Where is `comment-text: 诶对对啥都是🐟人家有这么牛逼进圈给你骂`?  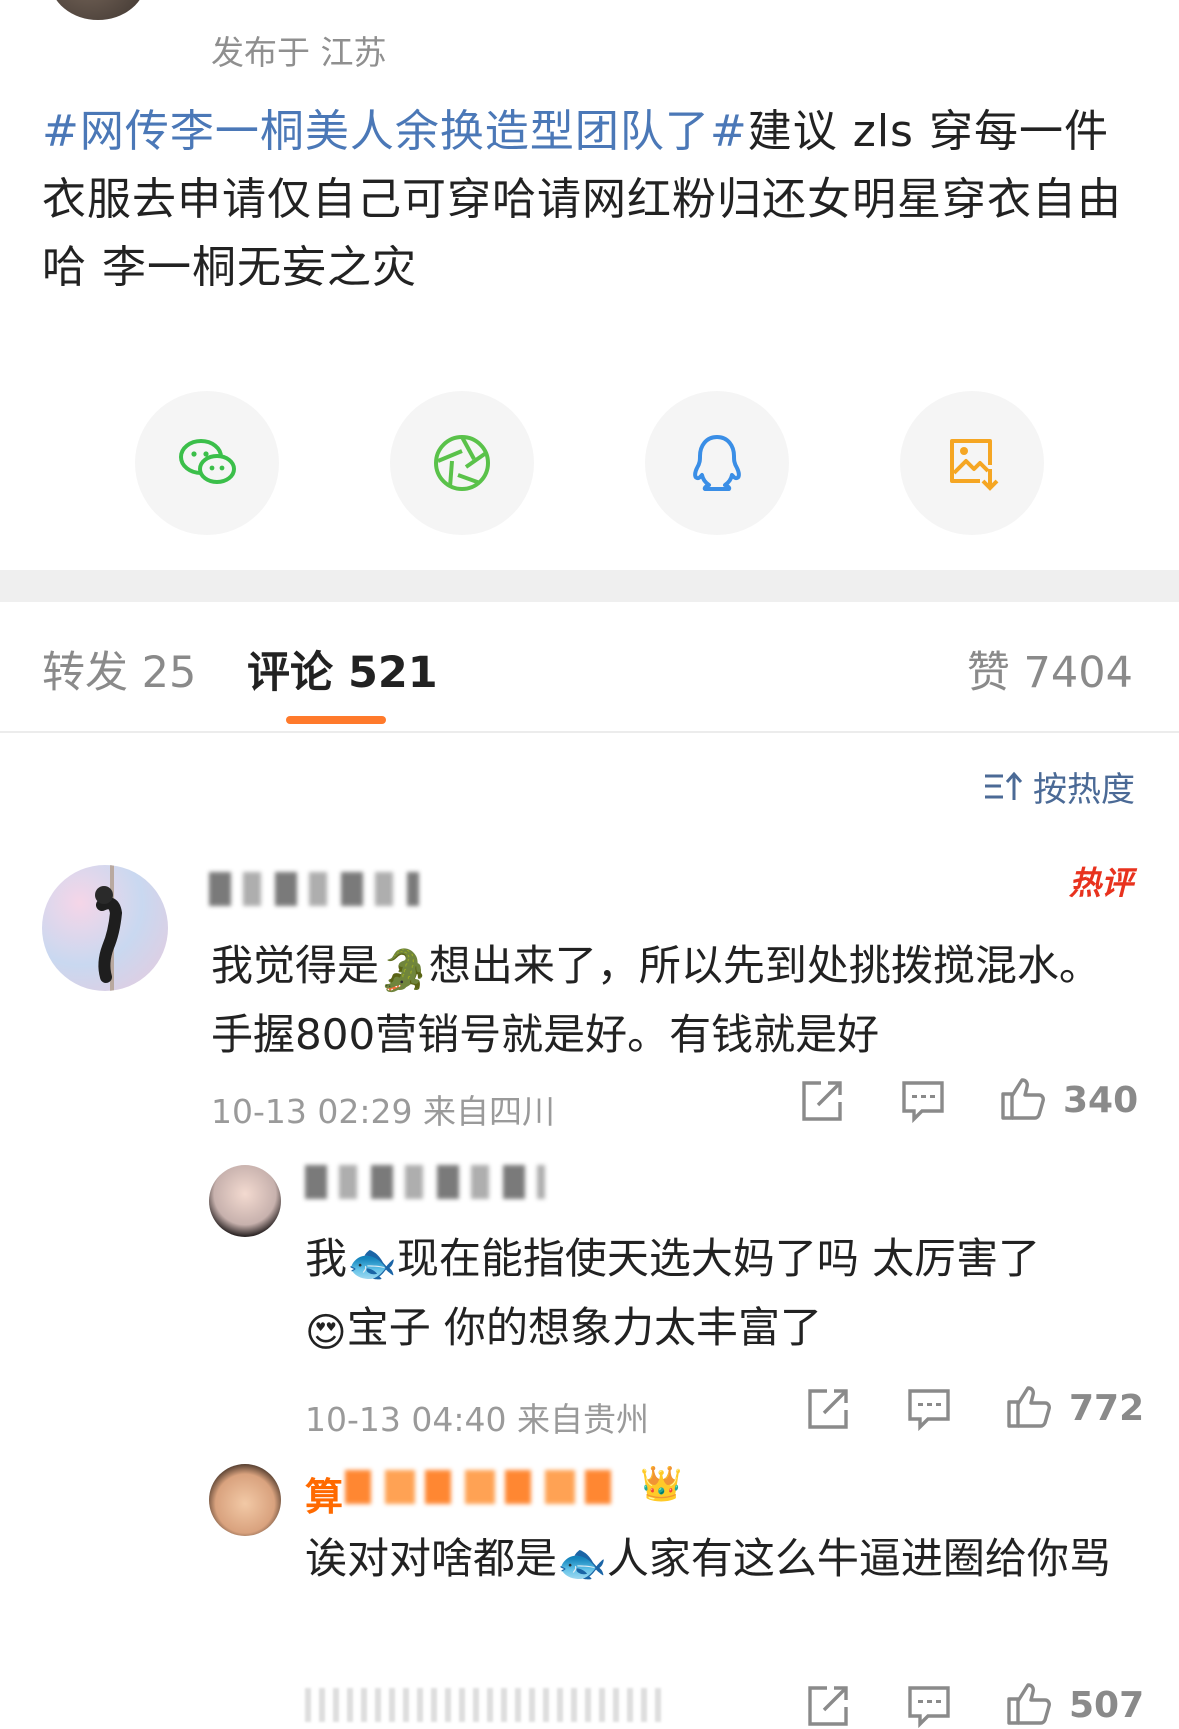
comment-text: 诶对对啥都是🐟人家有这么牛逼进圈给你骂 is located at coordinates (725, 1561).